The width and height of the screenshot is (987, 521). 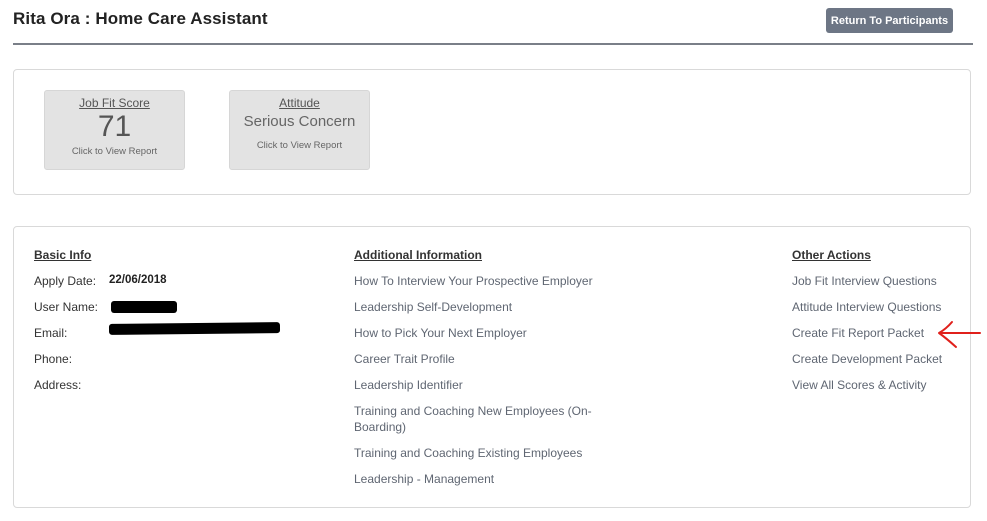 What do you see at coordinates (440, 333) in the screenshot?
I see `link-pick-next-employer: How to Pick Your Next Employer` at bounding box center [440, 333].